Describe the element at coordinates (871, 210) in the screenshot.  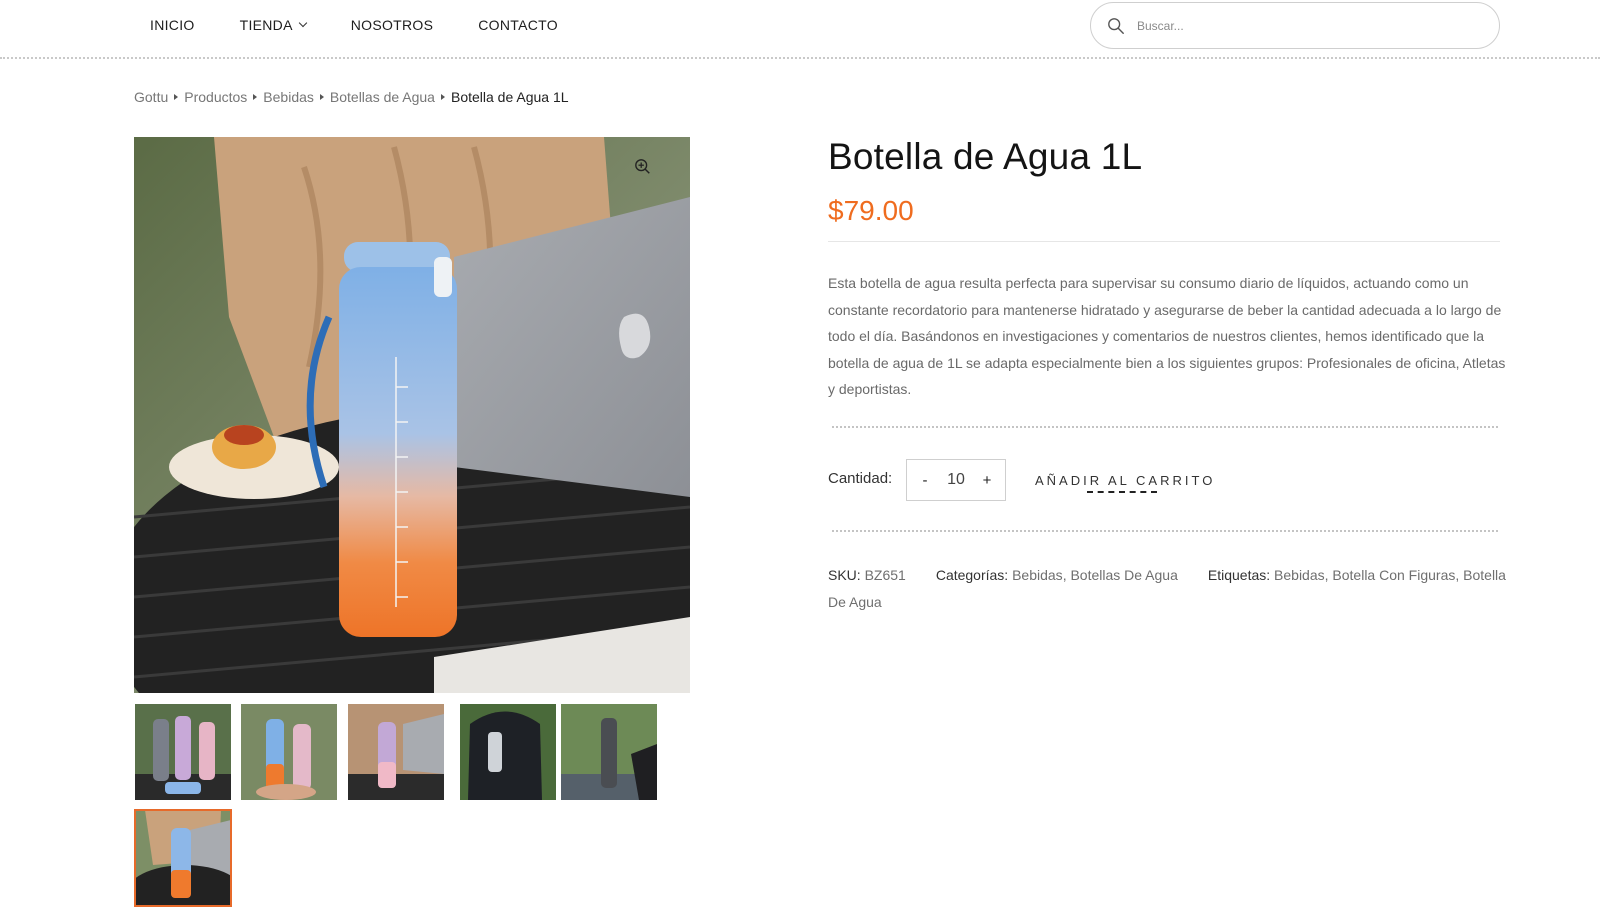
I see `product-price: $79.00` at that location.